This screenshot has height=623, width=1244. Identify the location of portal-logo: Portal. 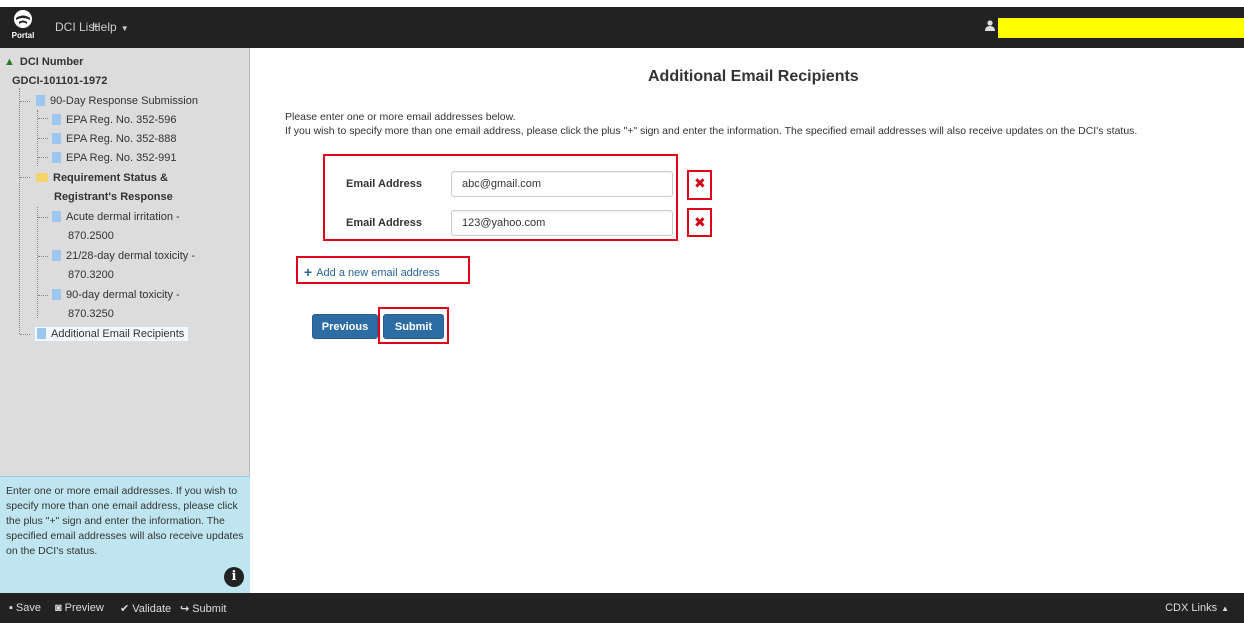
(23, 27).